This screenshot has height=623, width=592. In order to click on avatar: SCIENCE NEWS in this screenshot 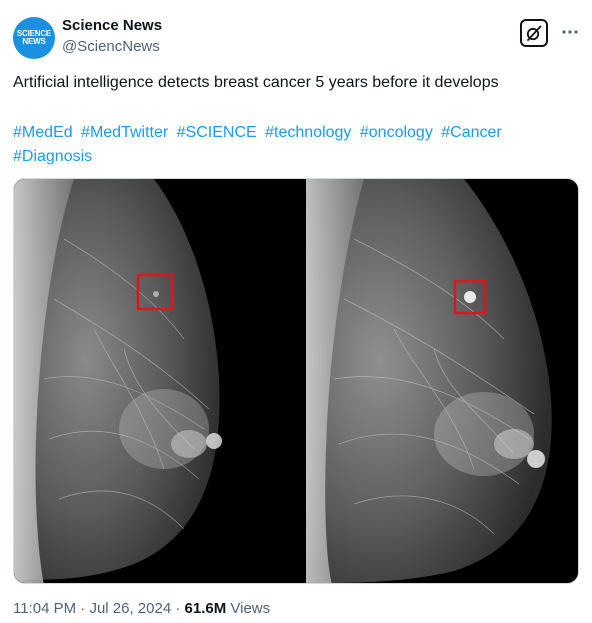, I will do `click(34, 38)`.